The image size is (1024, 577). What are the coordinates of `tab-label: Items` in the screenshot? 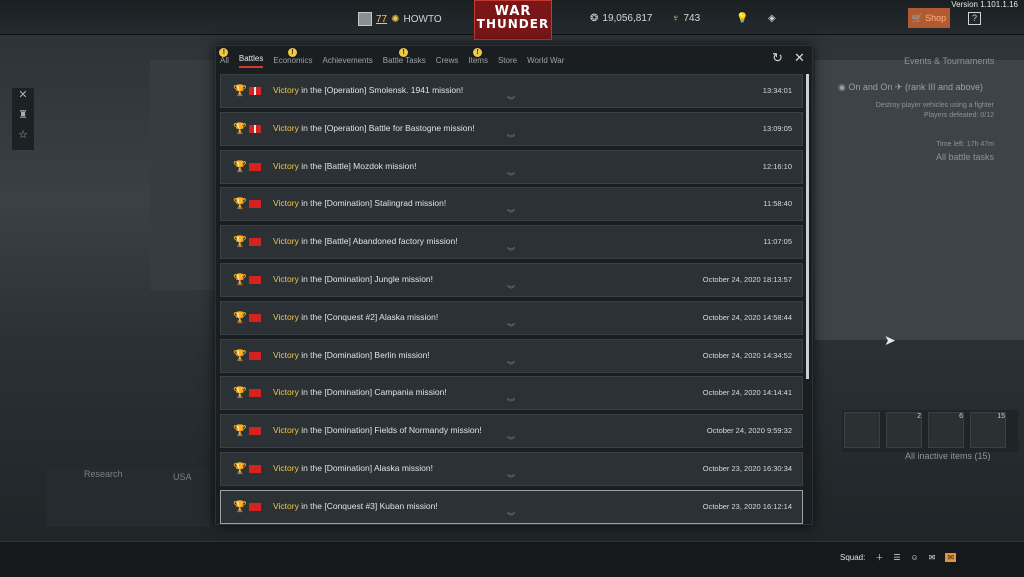 It's located at (478, 60).